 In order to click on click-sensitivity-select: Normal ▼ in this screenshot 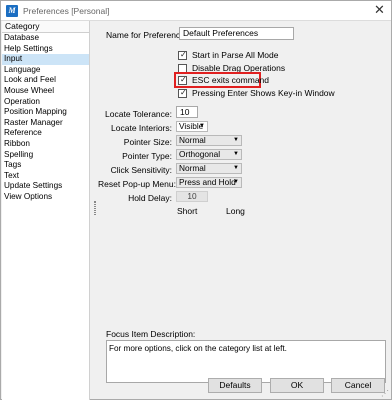, I will do `click(209, 168)`.